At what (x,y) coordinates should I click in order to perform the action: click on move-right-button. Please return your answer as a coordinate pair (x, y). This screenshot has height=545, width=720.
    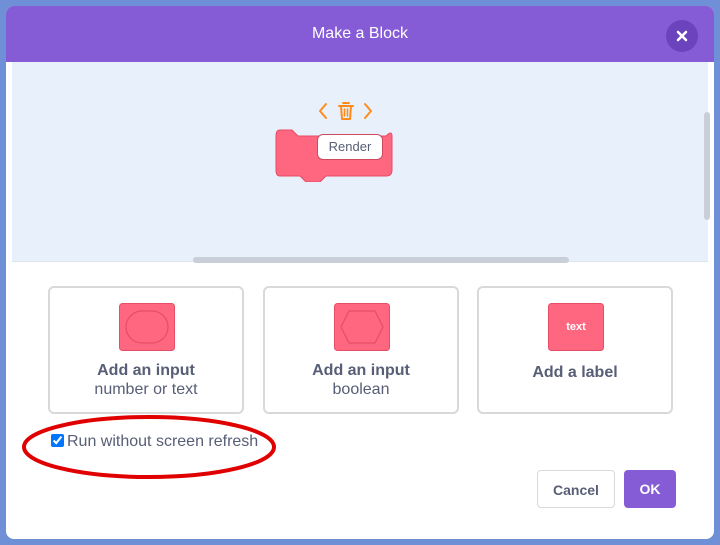
    Looking at the image, I should click on (368, 113).